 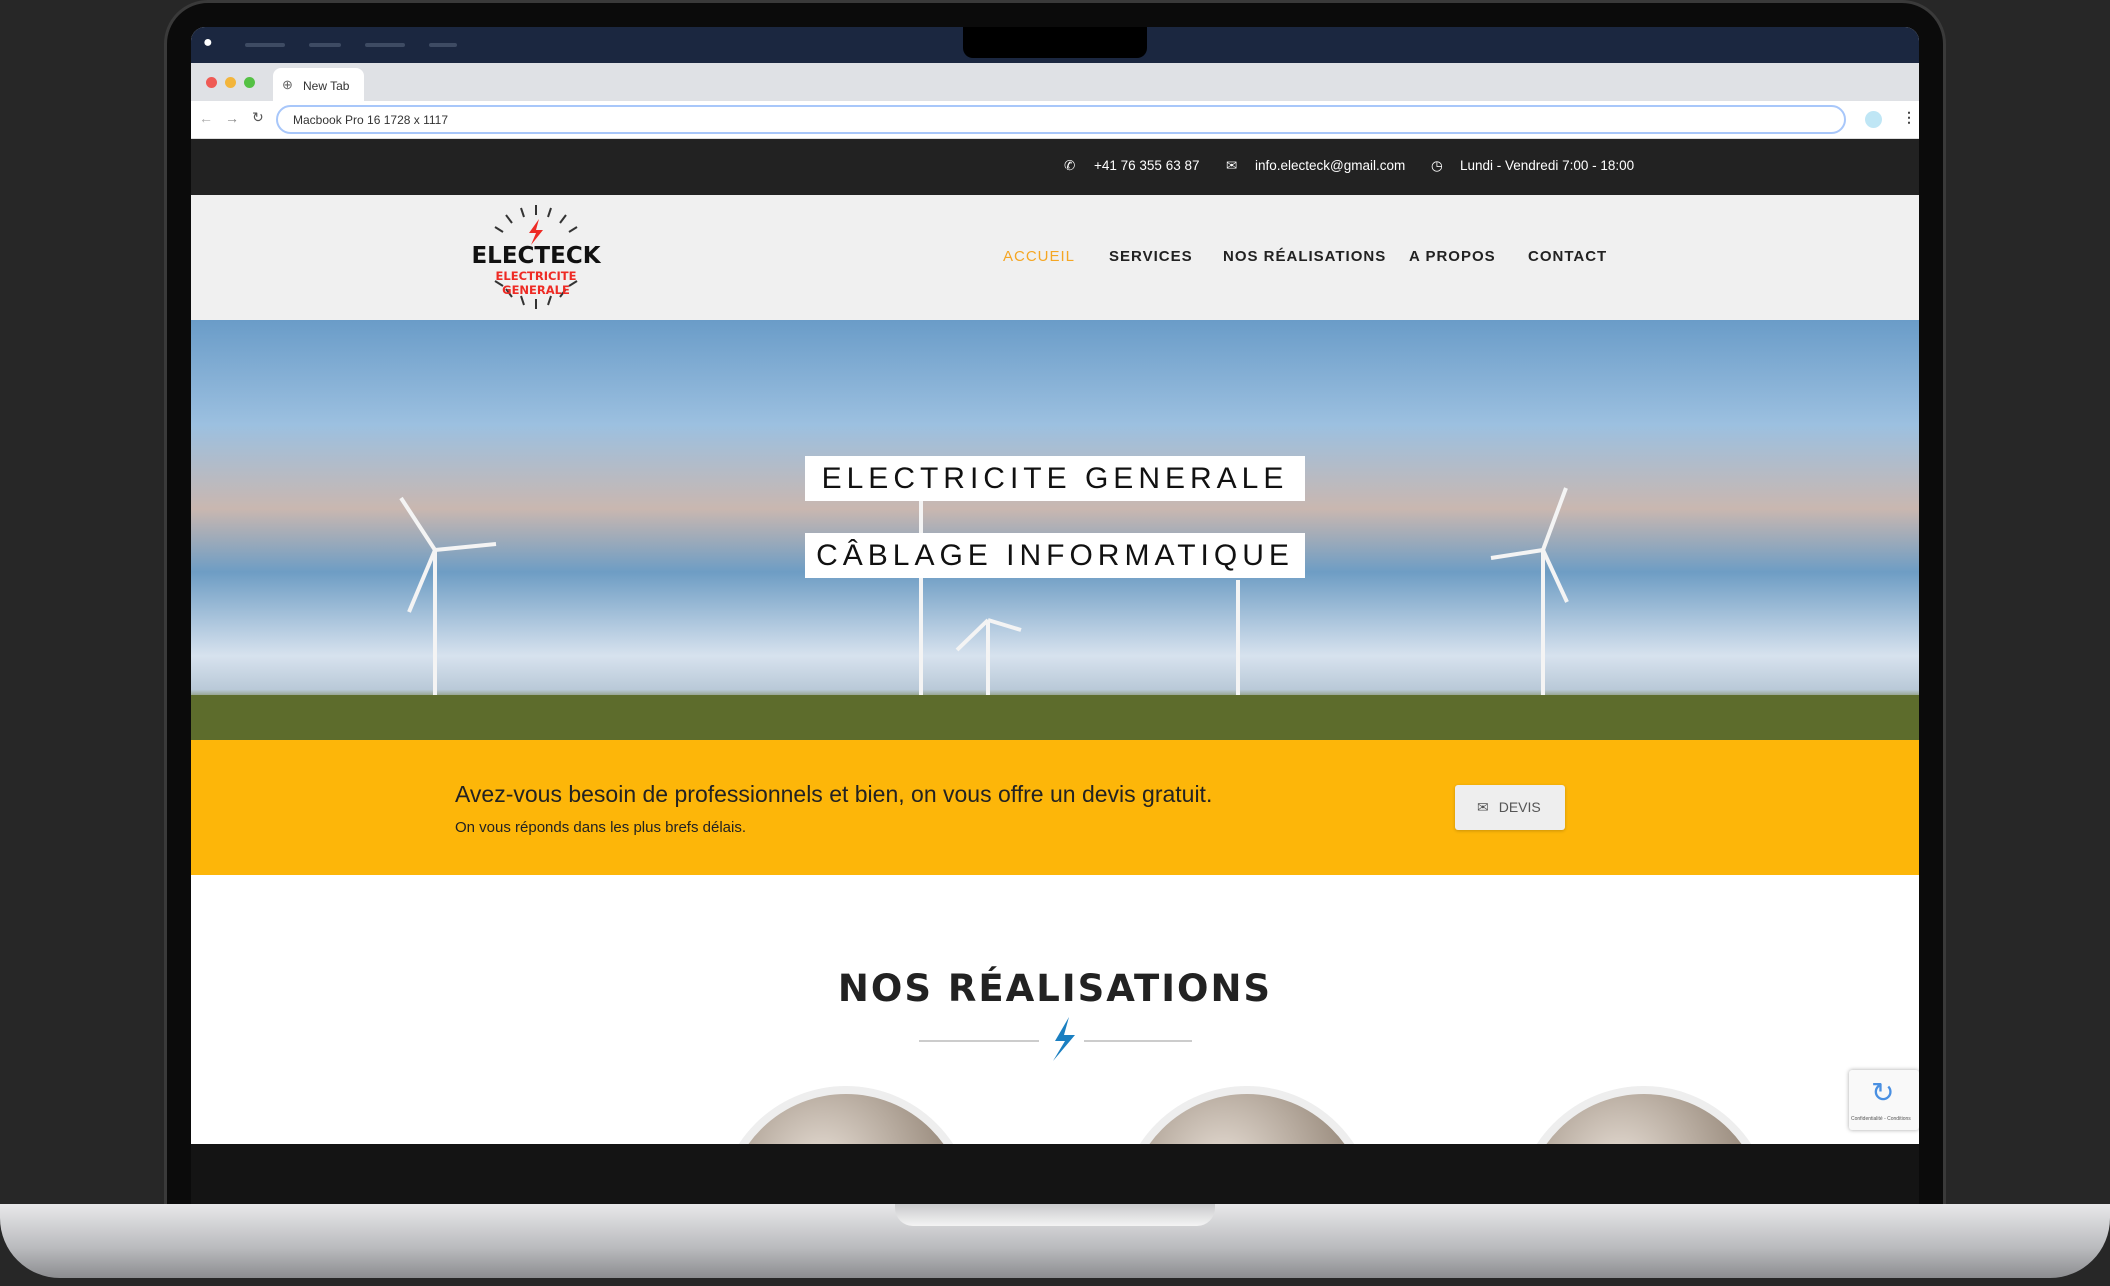 I want to click on mac-menubar: ●, so click(x=1055, y=45).